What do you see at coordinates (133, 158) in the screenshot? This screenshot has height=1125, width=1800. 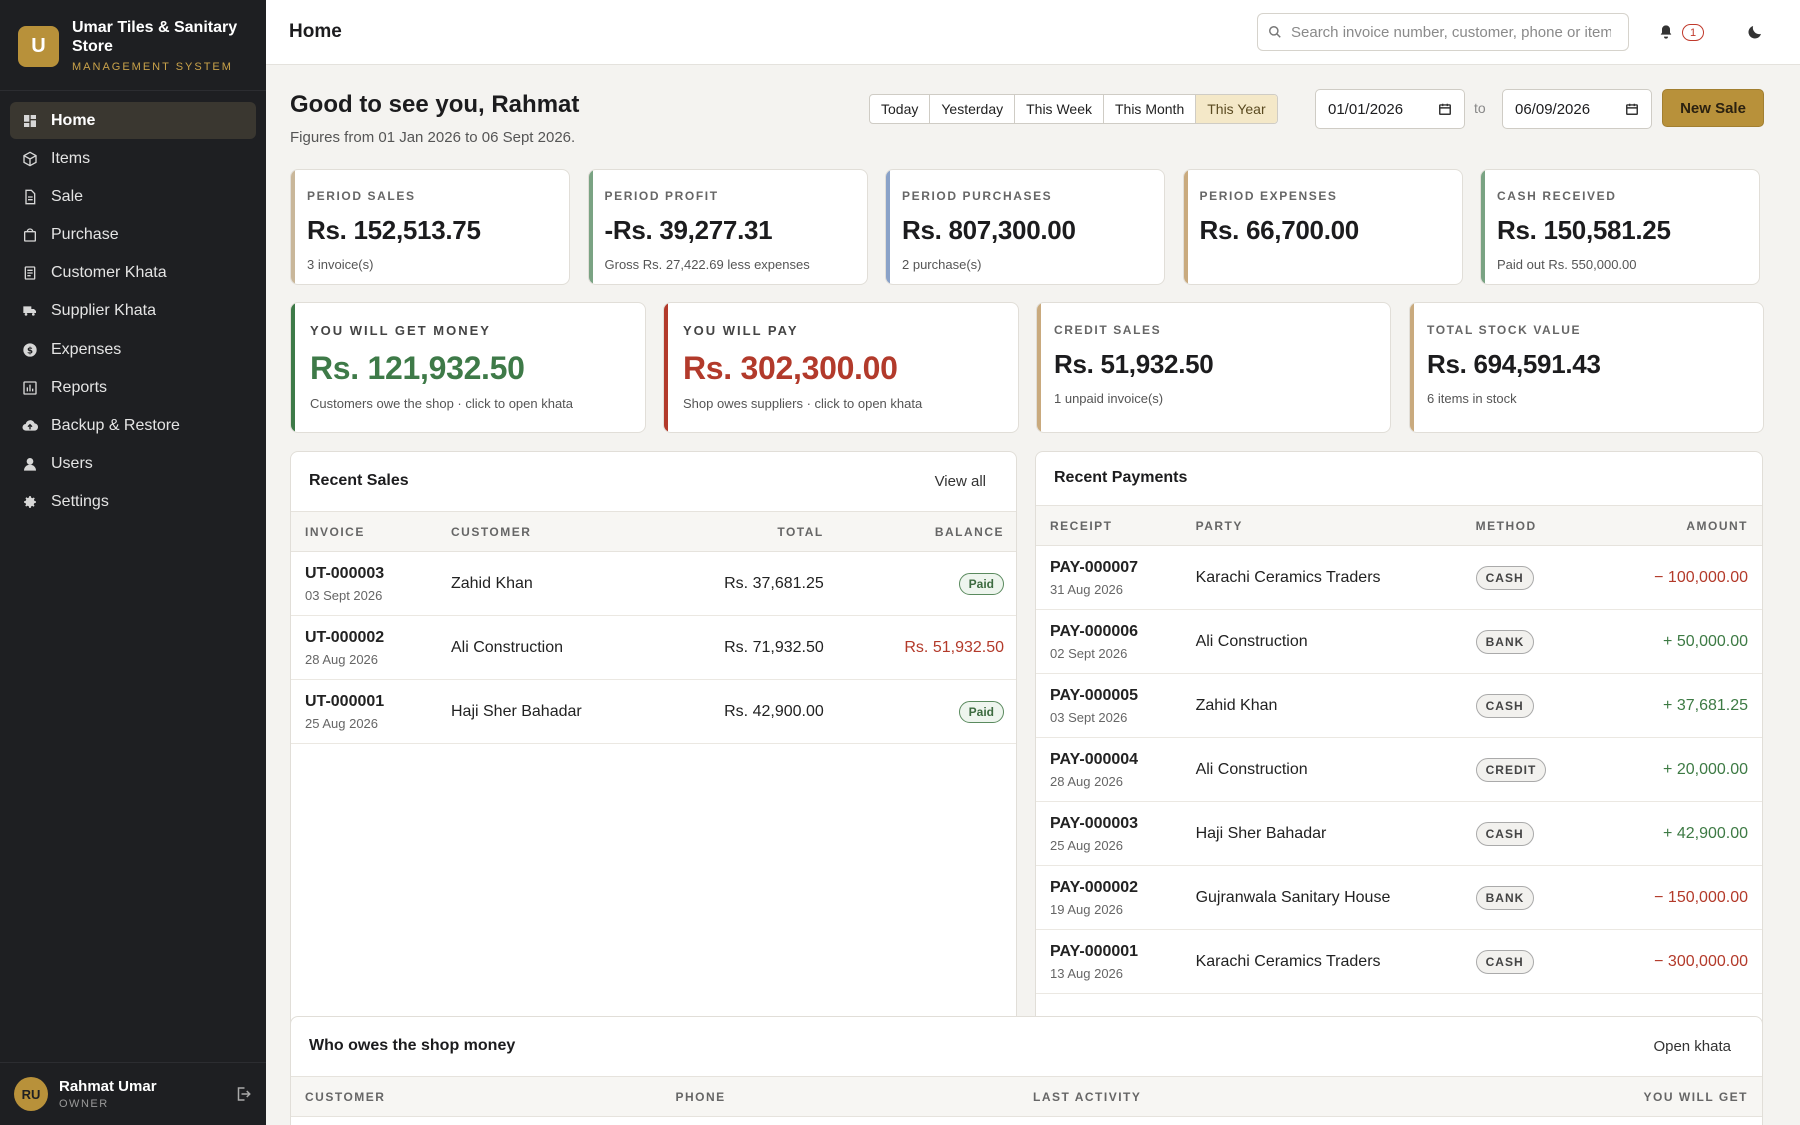 I see `sidebar-item-items: Items` at bounding box center [133, 158].